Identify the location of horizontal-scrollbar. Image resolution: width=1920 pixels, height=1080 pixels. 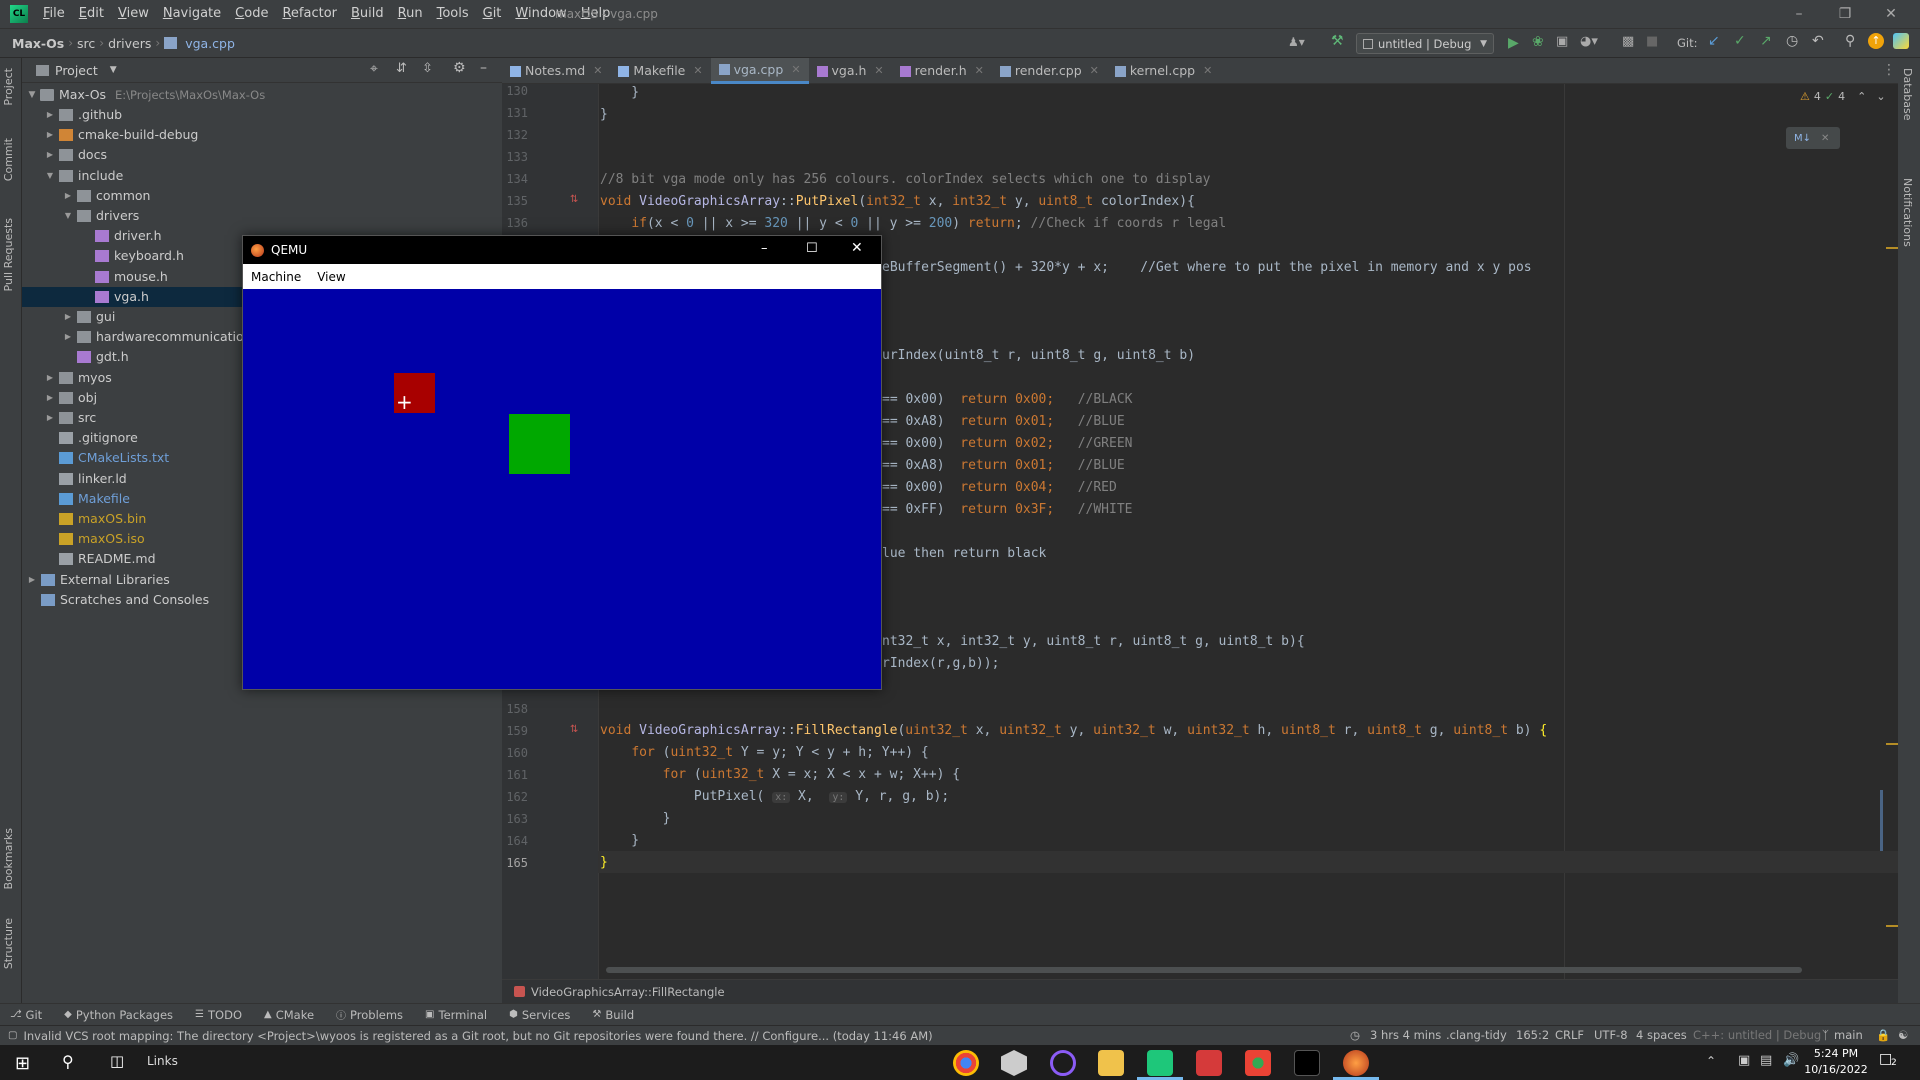
(1204, 970).